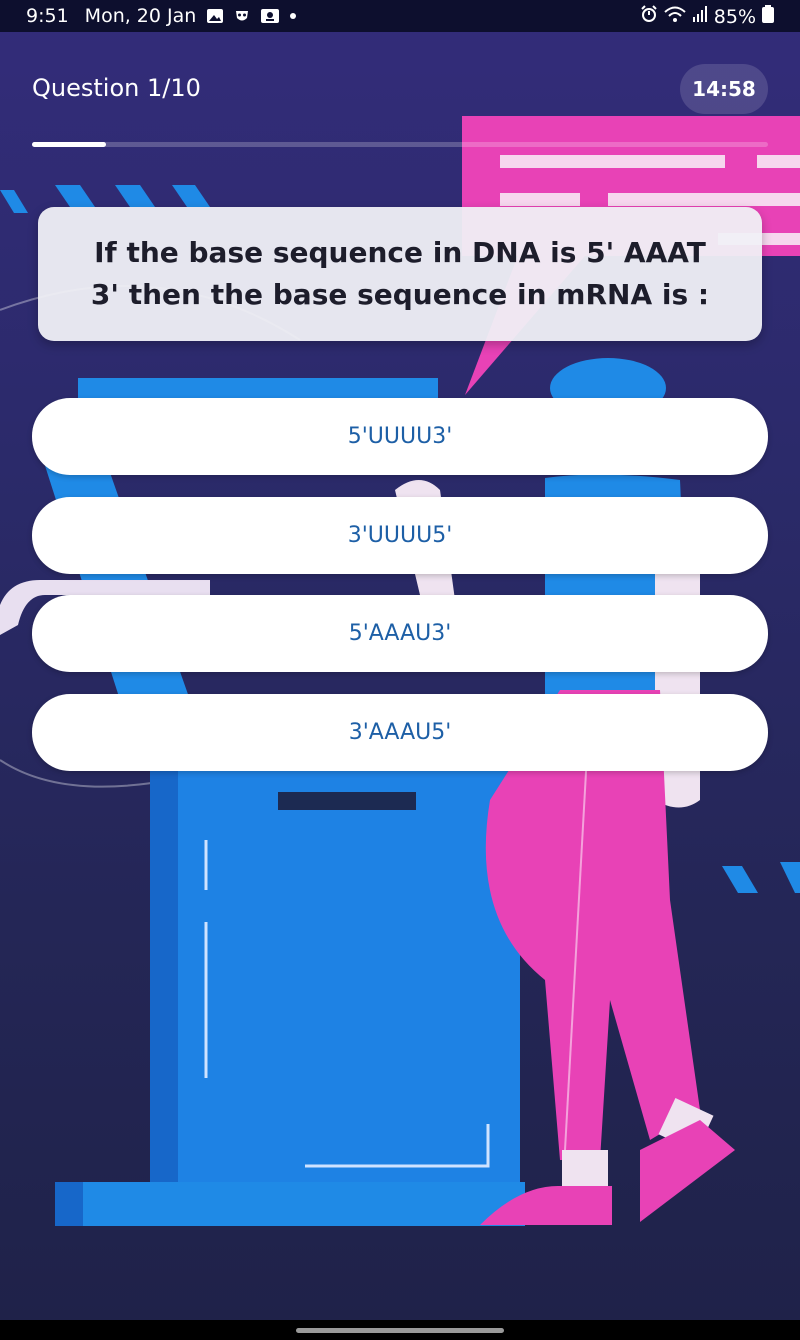 This screenshot has height=1340, width=800. I want to click on gallery-icon, so click(215, 16).